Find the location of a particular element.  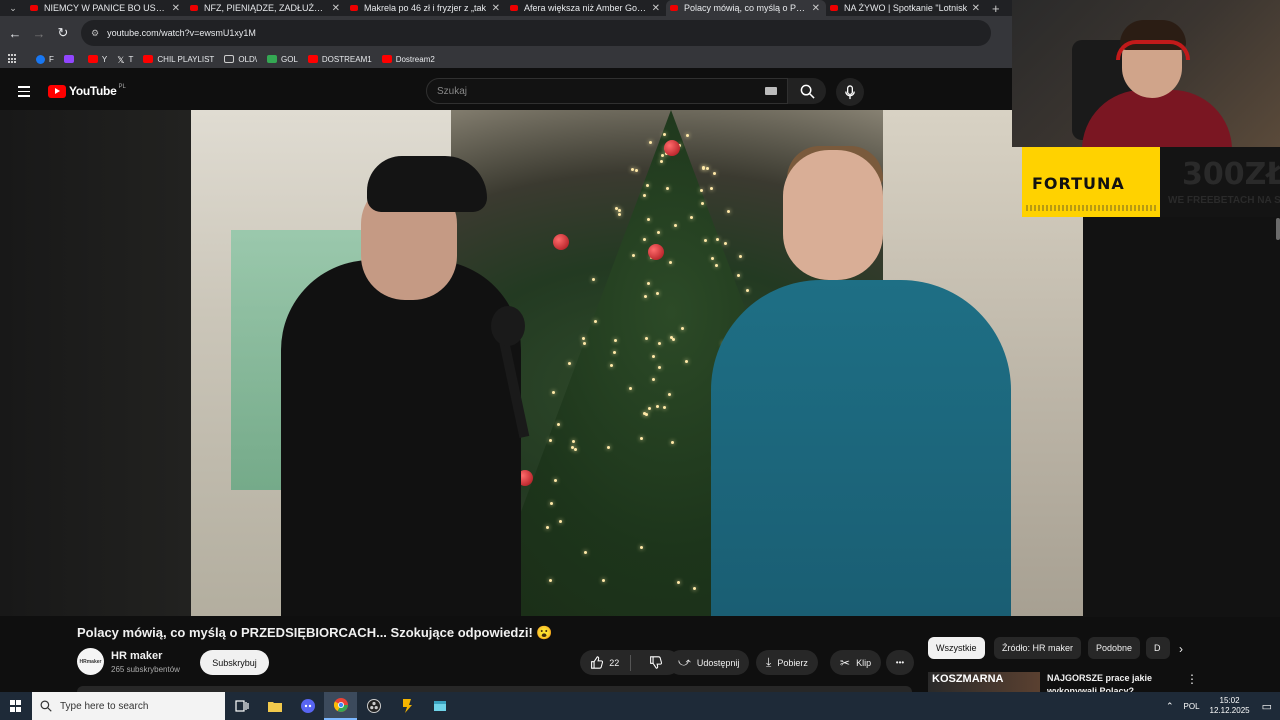

chip-source-channel: Źródło: HR maker is located at coordinates (1038, 648).